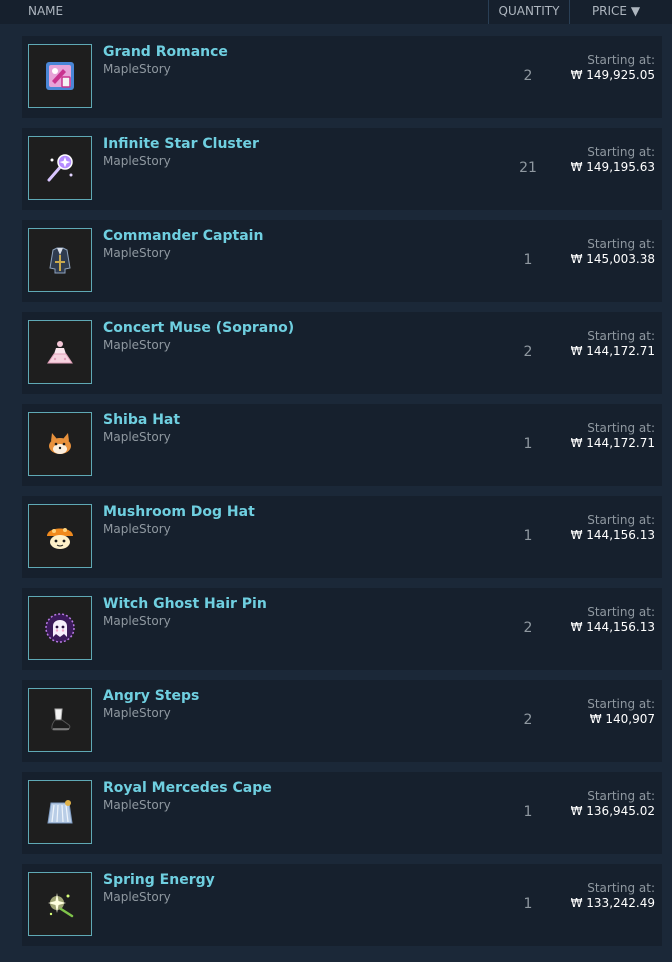 This screenshot has height=962, width=672. What do you see at coordinates (612, 903) in the screenshot?
I see `item-price: ₩ 133,242.49` at bounding box center [612, 903].